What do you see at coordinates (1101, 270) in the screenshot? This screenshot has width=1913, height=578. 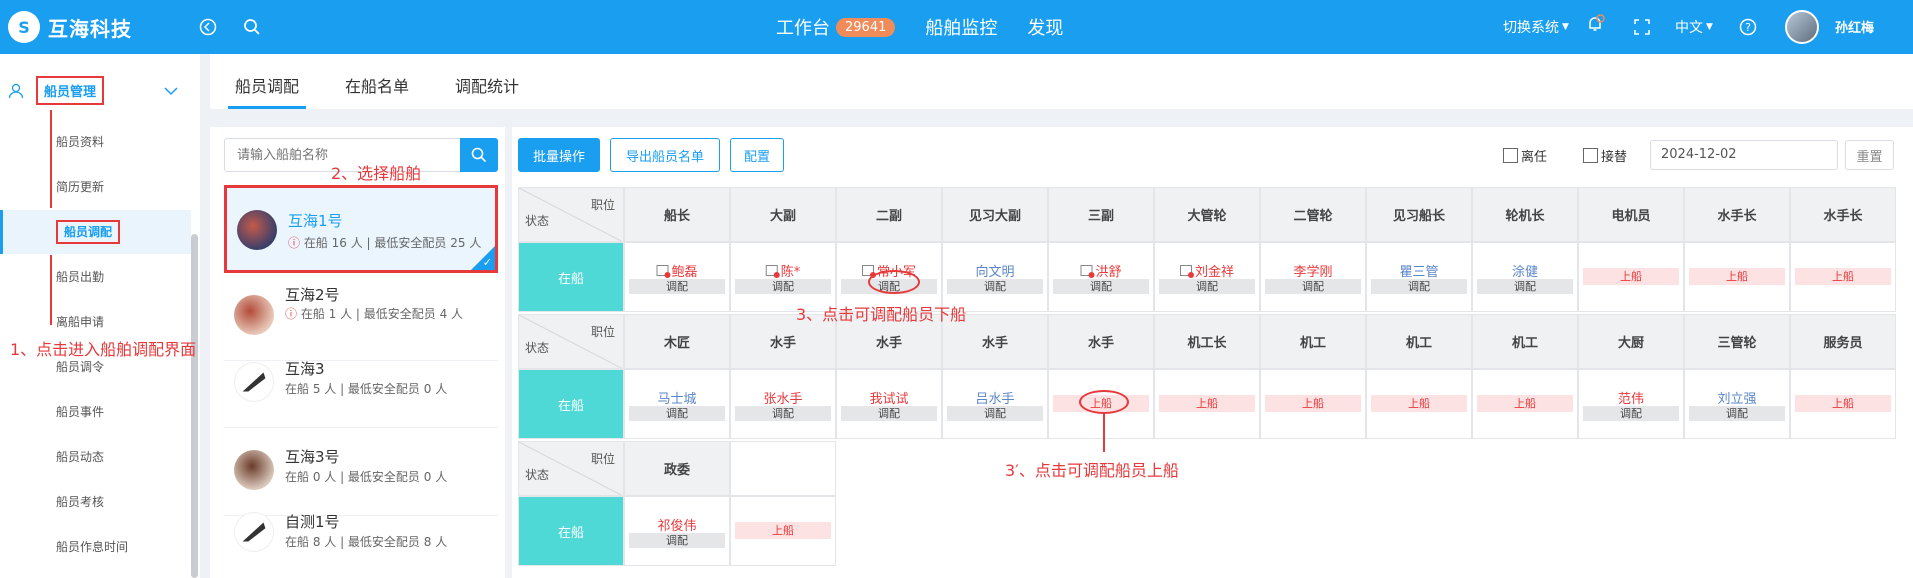 I see `crew-member: 洪舒` at bounding box center [1101, 270].